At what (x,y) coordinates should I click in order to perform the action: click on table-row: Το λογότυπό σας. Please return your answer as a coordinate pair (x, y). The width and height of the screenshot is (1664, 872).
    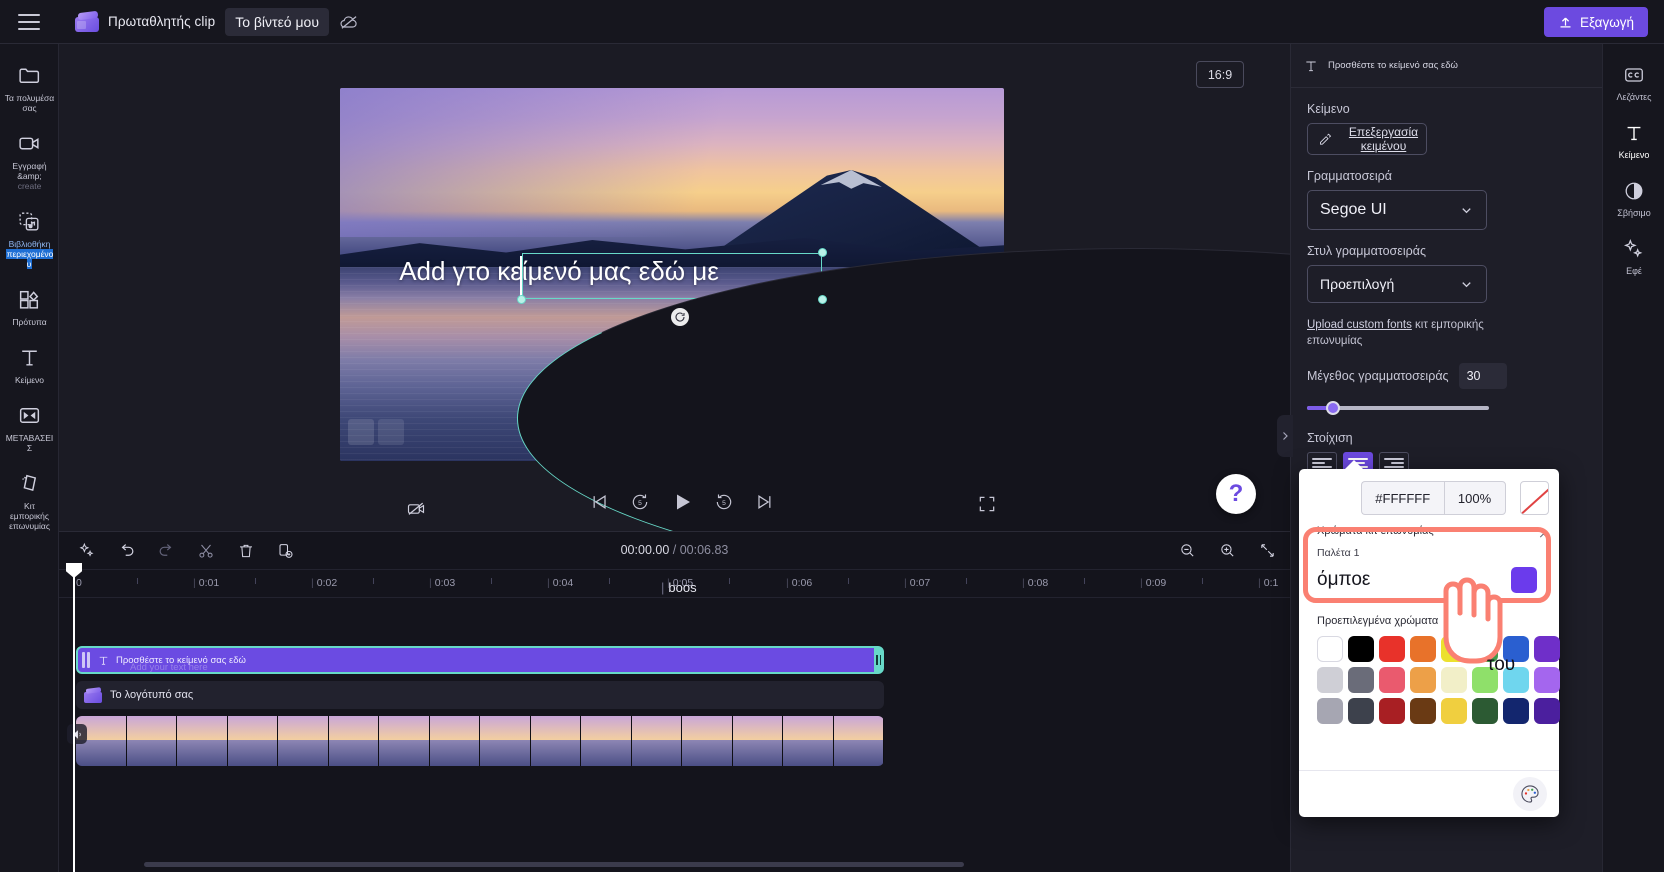
    Looking at the image, I should click on (480, 695).